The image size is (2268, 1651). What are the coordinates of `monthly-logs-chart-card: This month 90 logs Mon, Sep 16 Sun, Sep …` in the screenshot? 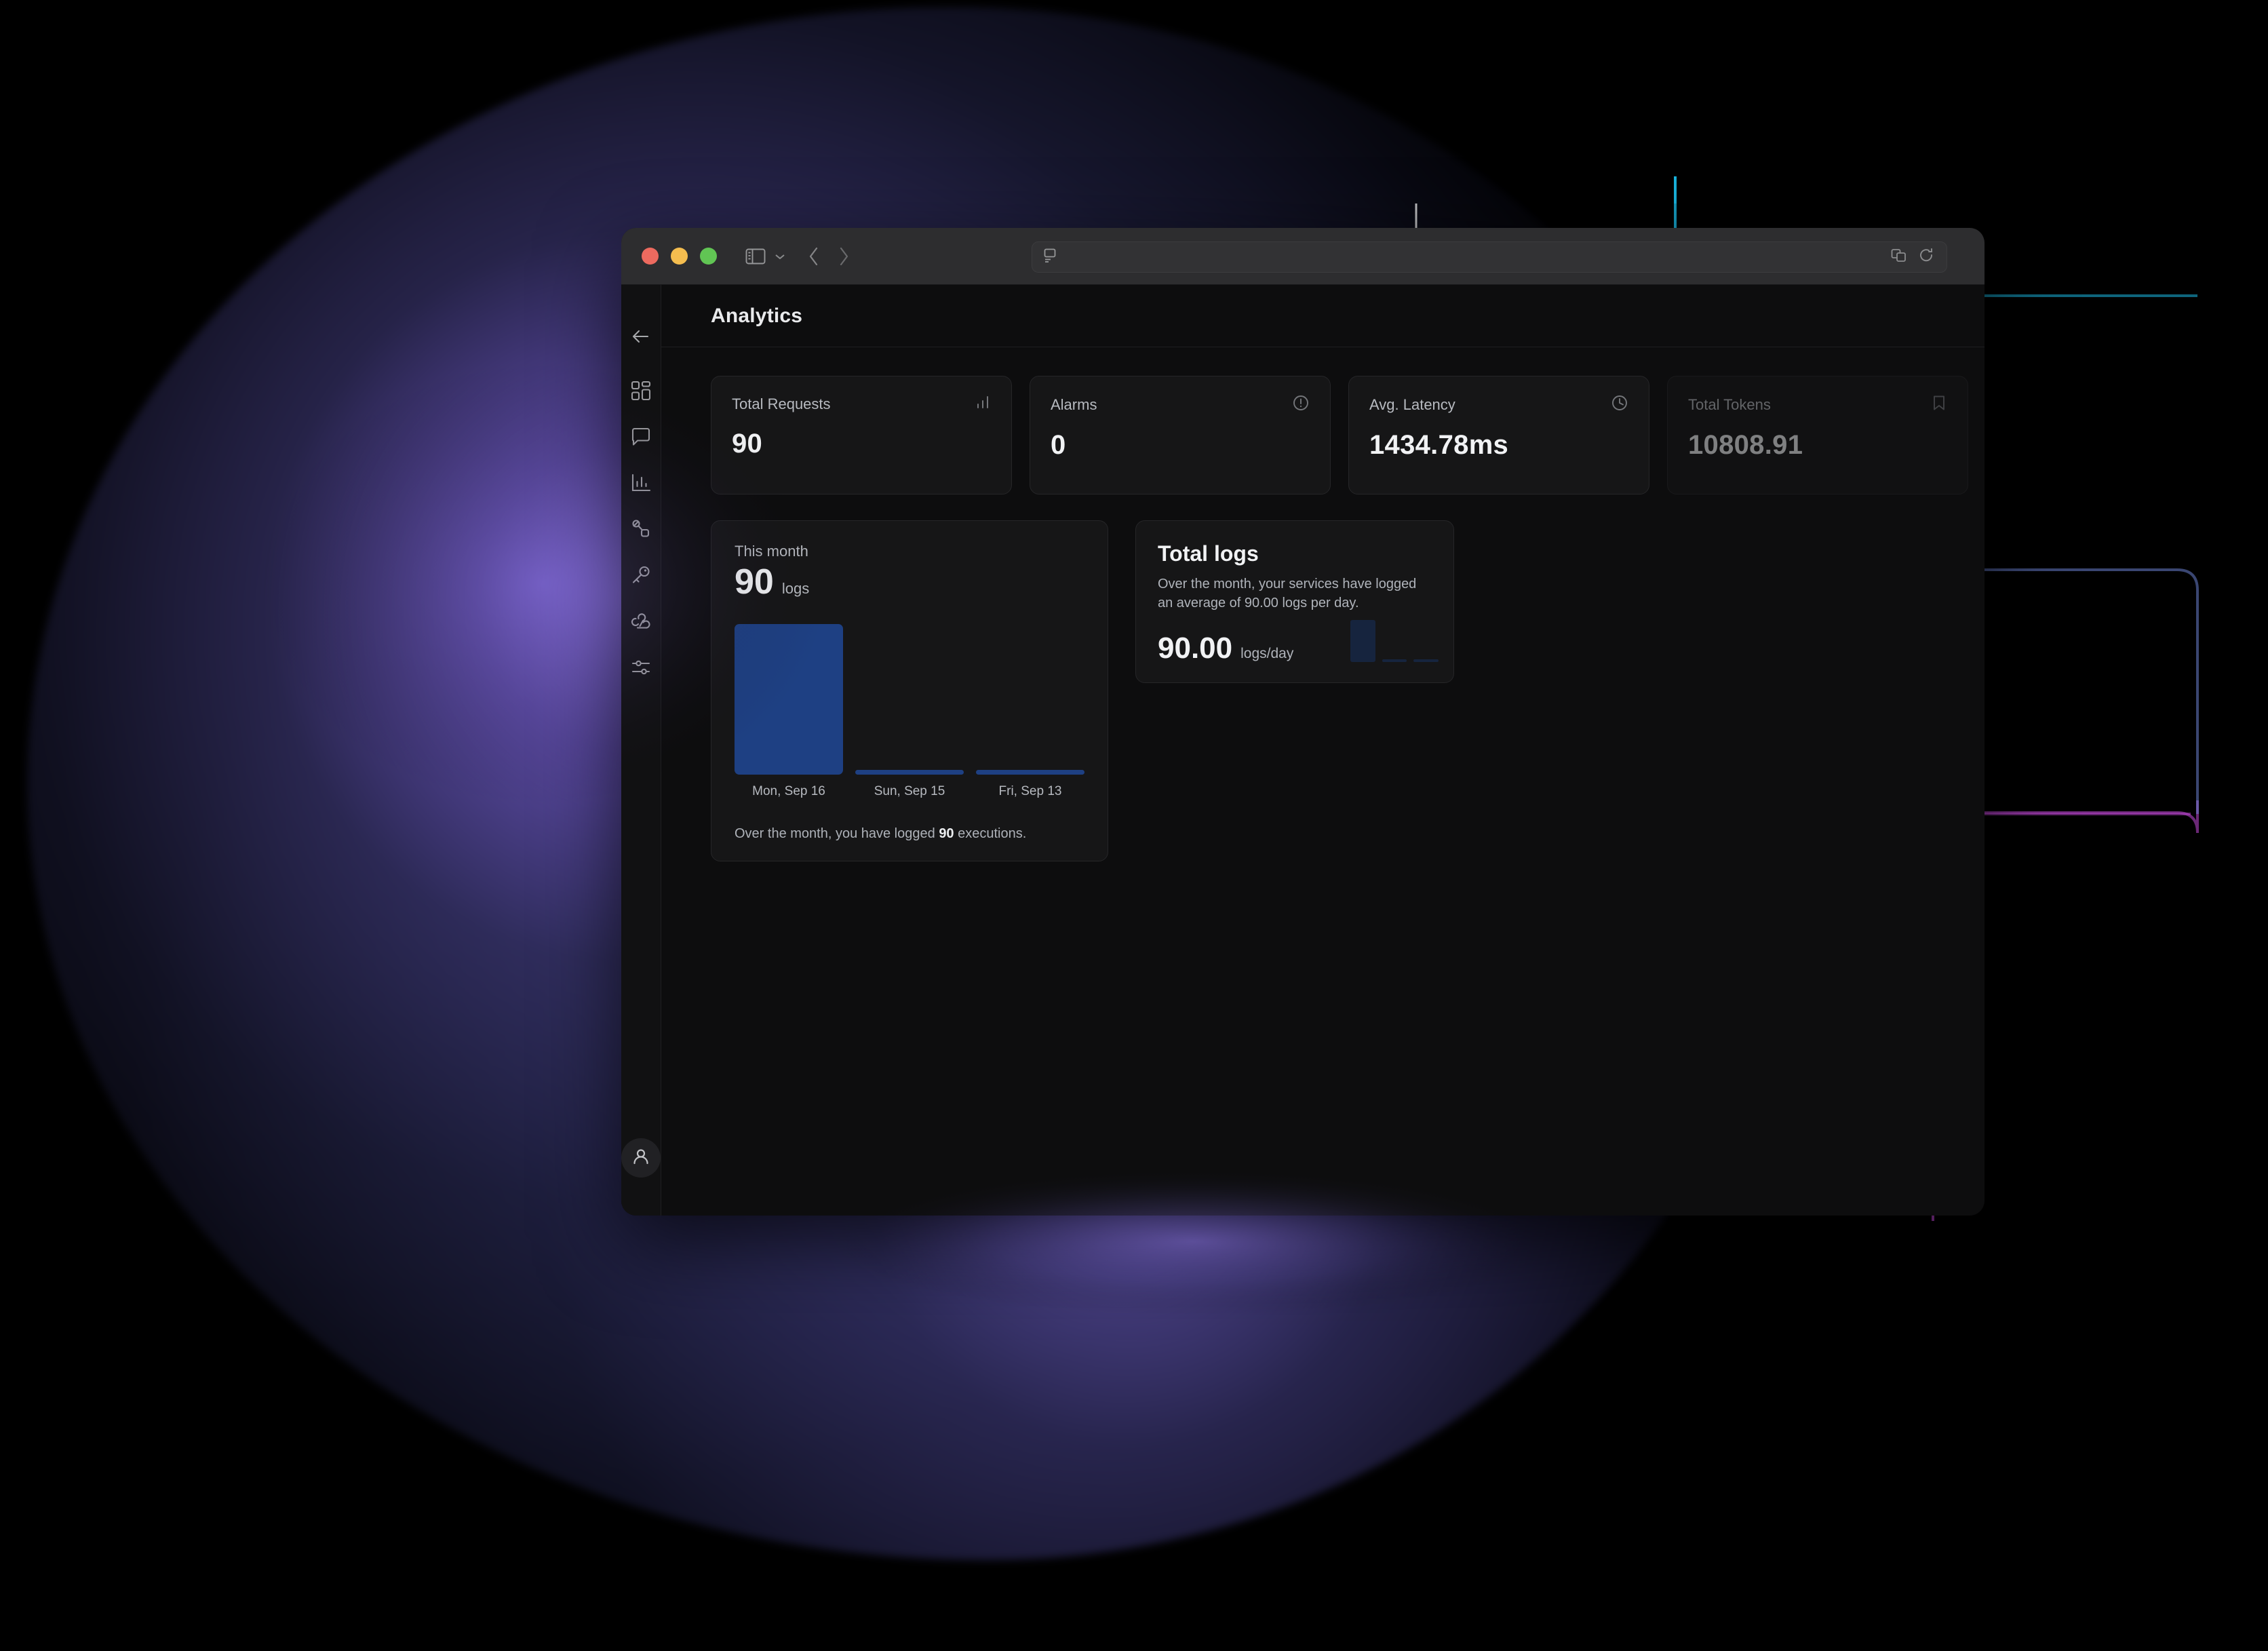 It's located at (909, 690).